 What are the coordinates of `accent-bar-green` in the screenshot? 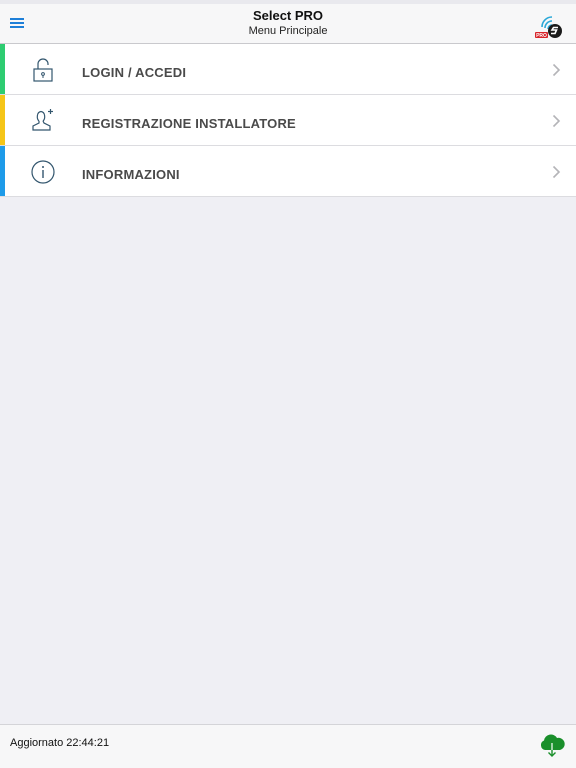 It's located at (2, 69).